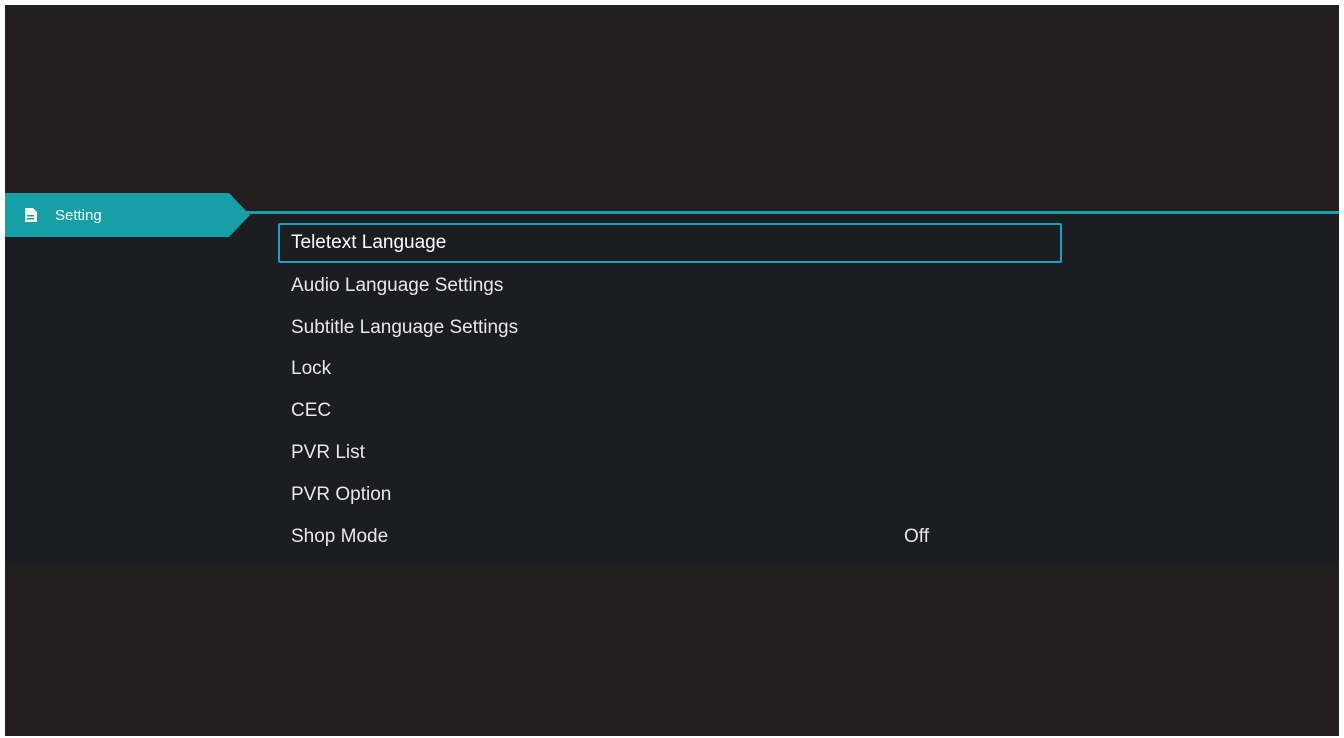  I want to click on tab-setting: Setting, so click(127, 215).